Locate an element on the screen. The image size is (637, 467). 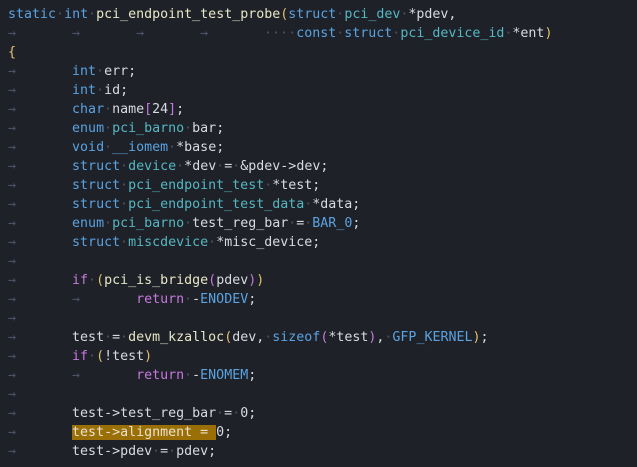
code-token: test_reg_bar is located at coordinates (240, 223).